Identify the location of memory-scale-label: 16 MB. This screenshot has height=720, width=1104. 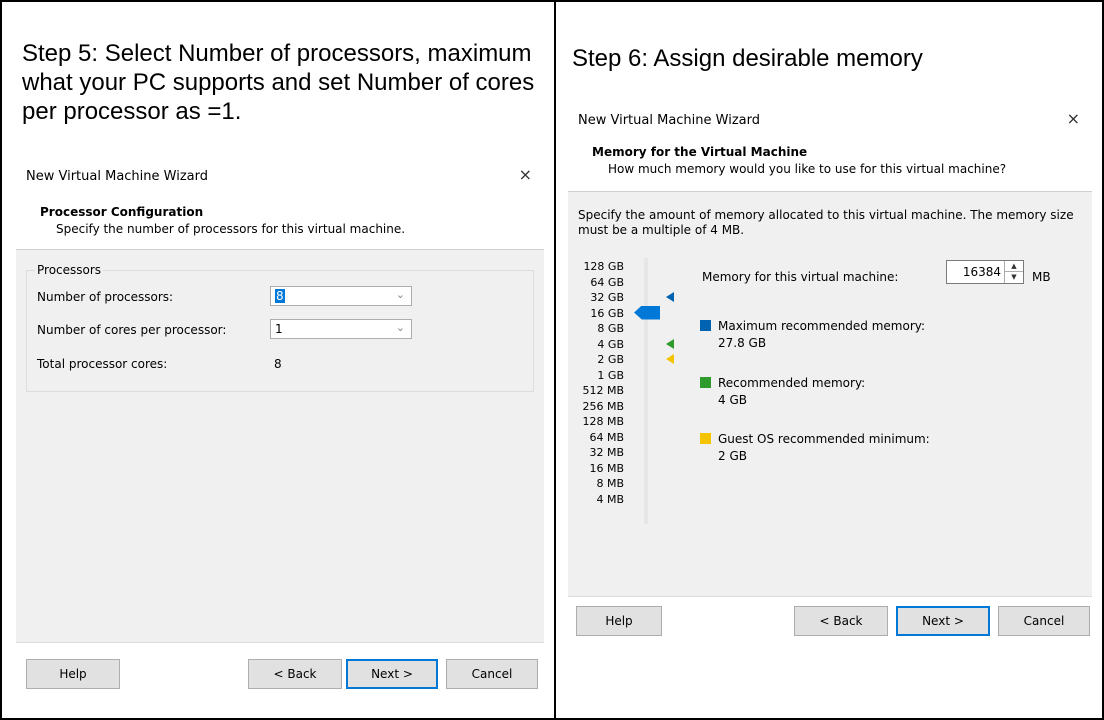
(606, 468).